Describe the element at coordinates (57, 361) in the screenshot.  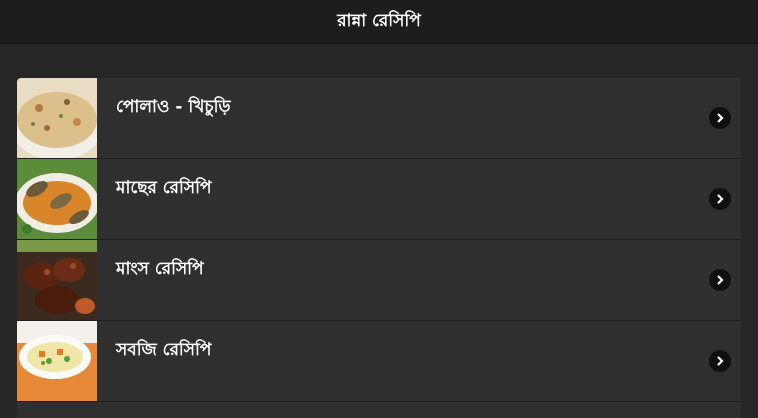
I see `vegetable-recipe-thumbnail` at that location.